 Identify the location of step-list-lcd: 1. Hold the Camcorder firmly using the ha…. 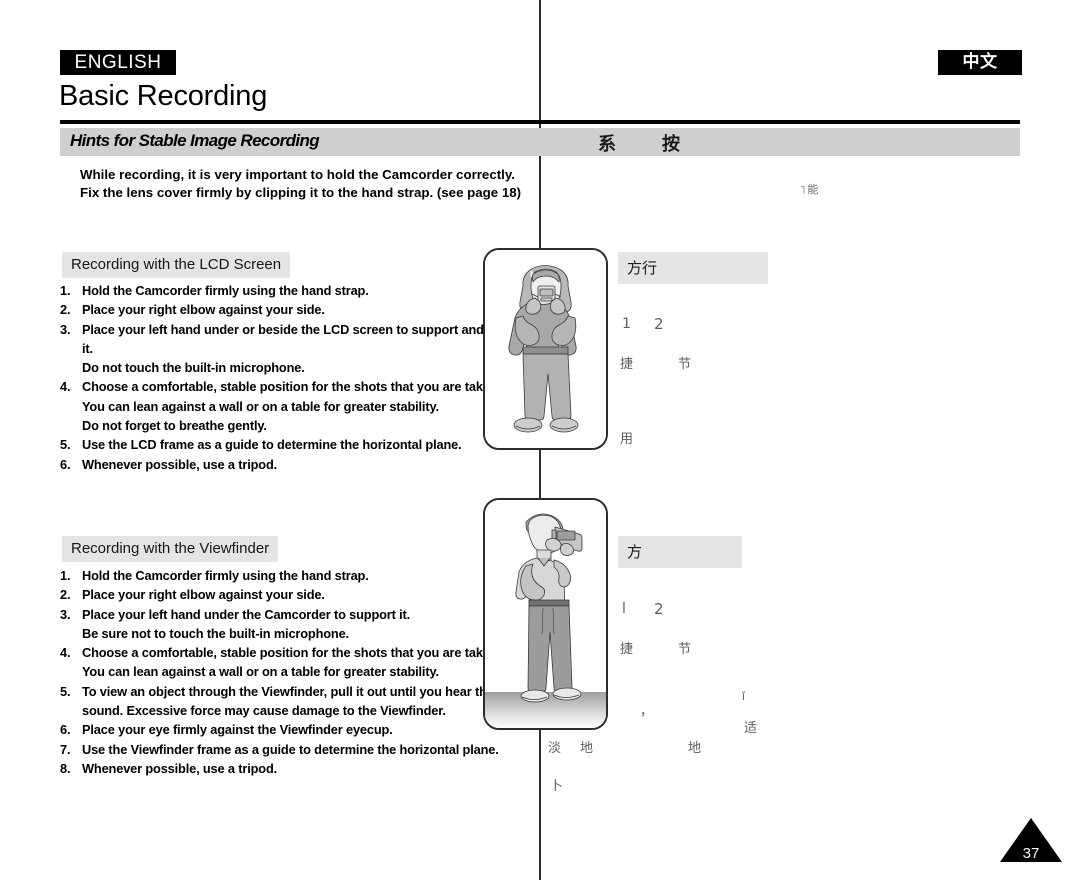
(299, 377).